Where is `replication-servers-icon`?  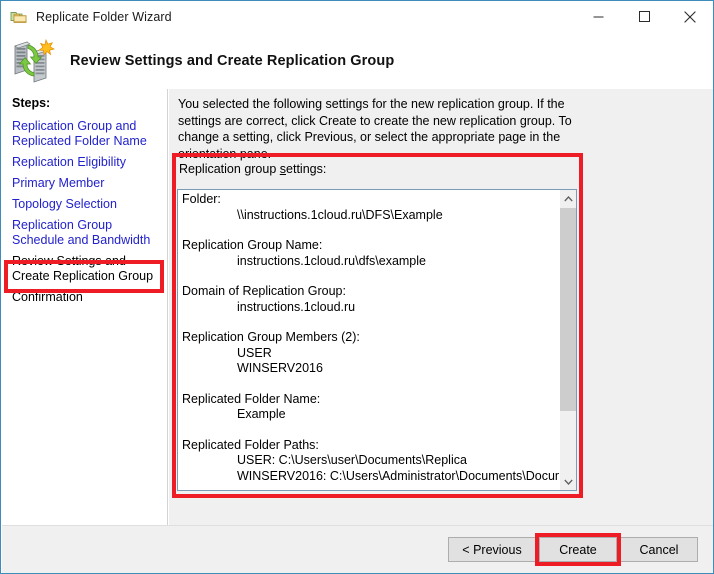 replication-servers-icon is located at coordinates (33, 61).